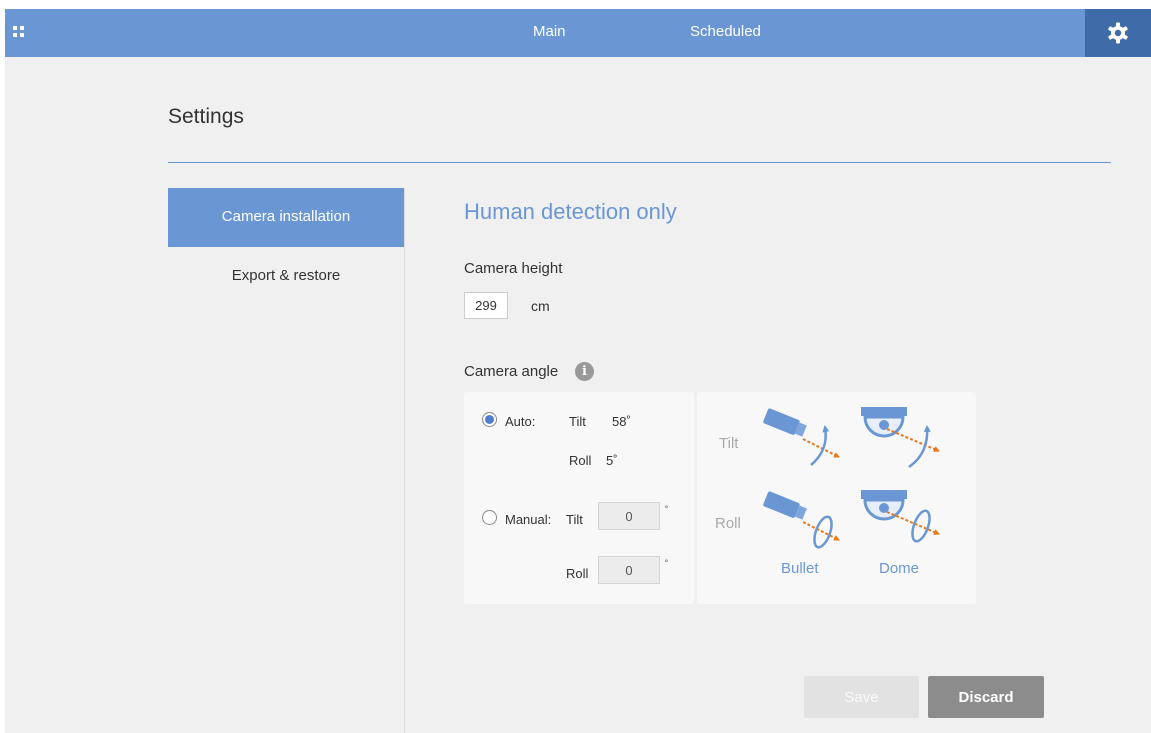  What do you see at coordinates (206, 116) in the screenshot?
I see `page-title: Settings` at bounding box center [206, 116].